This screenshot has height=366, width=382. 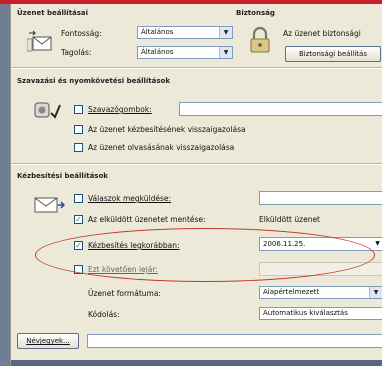 What do you see at coordinates (157, 32) in the screenshot?
I see `importance-value: Általános` at bounding box center [157, 32].